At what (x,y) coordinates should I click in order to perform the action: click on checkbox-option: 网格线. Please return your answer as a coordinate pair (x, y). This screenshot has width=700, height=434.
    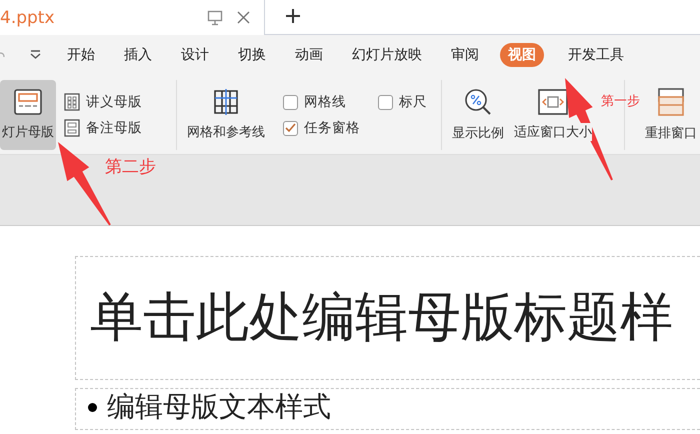
    Looking at the image, I should click on (321, 102).